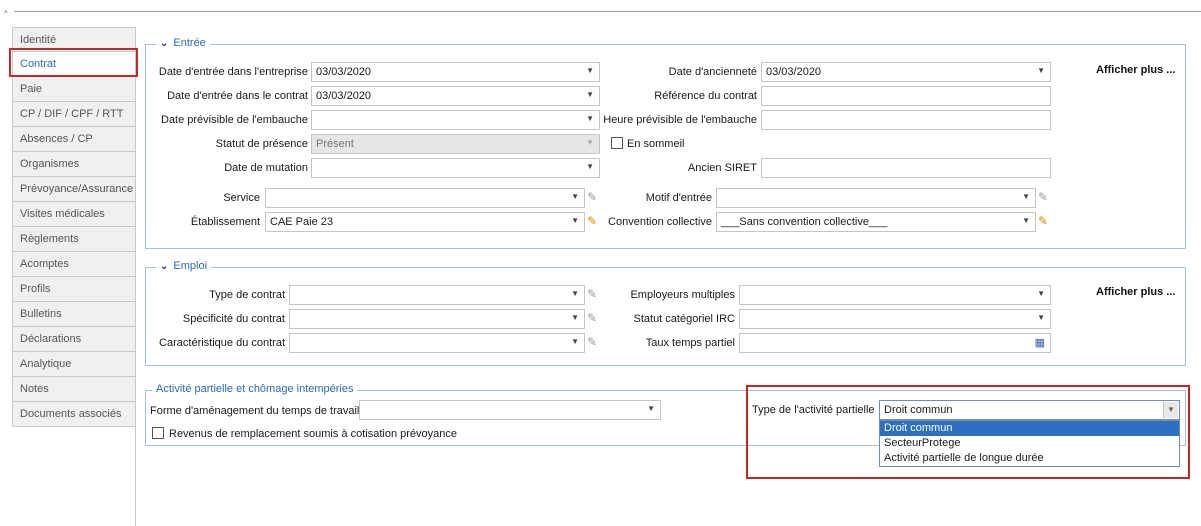  I want to click on sidebar-item-bulletins: Bulletins, so click(74, 314).